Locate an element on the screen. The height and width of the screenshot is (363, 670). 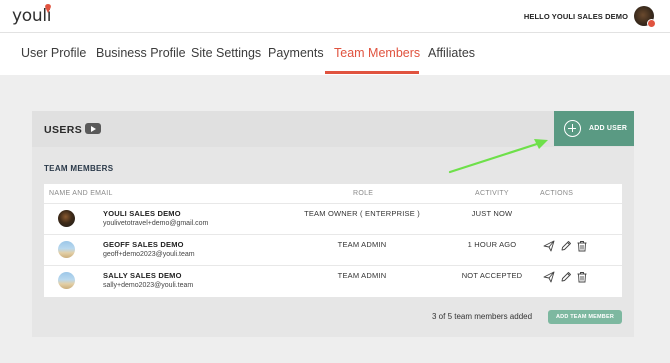
youtube-icon is located at coordinates (93, 128).